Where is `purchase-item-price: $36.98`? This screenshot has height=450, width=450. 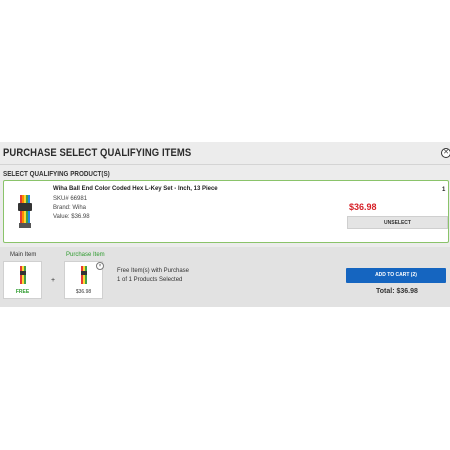 purchase-item-price: $36.98 is located at coordinates (83, 292).